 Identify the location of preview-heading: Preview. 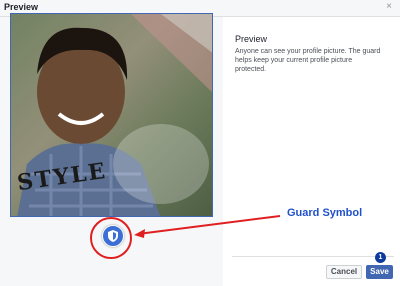
(251, 39).